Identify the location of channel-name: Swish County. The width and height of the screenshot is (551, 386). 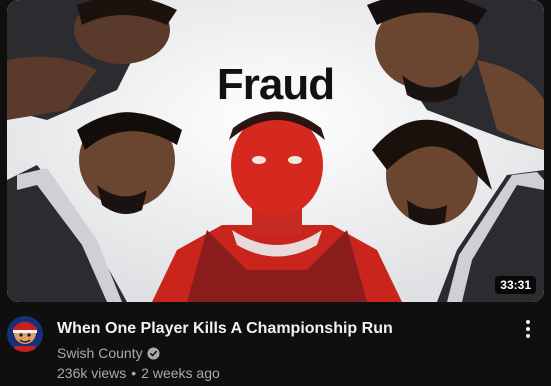
(100, 353).